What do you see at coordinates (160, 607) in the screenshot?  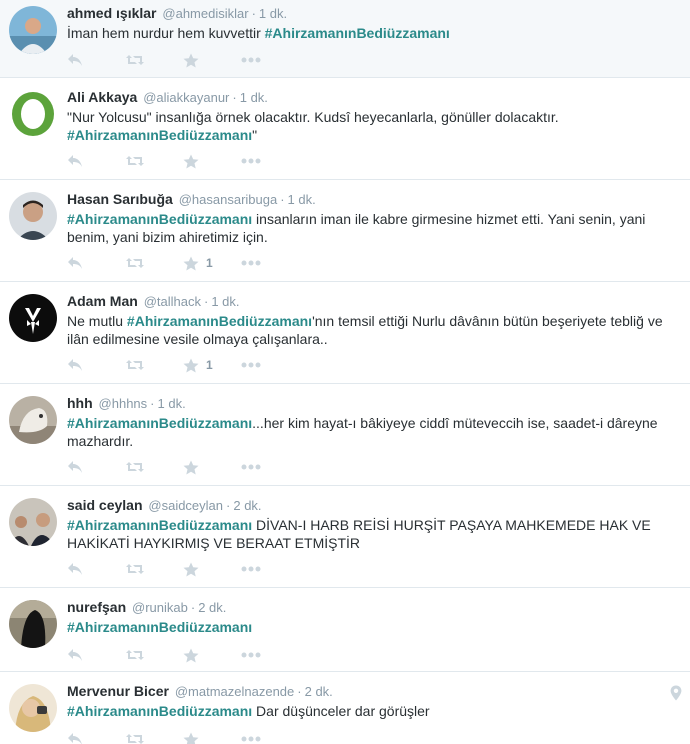 I see `username-link: @runikab` at bounding box center [160, 607].